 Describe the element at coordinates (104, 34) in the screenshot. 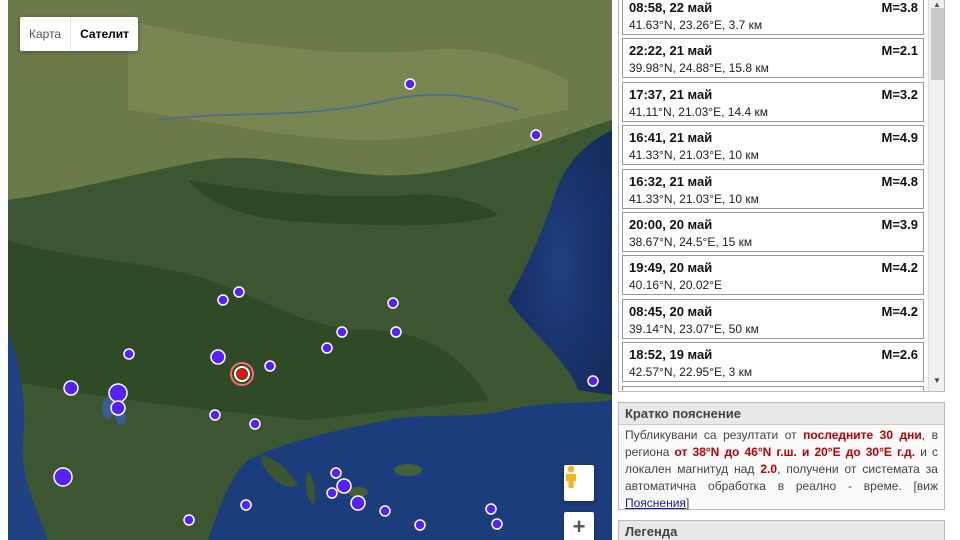

I see `map-type-satellite-button: Сателит` at that location.